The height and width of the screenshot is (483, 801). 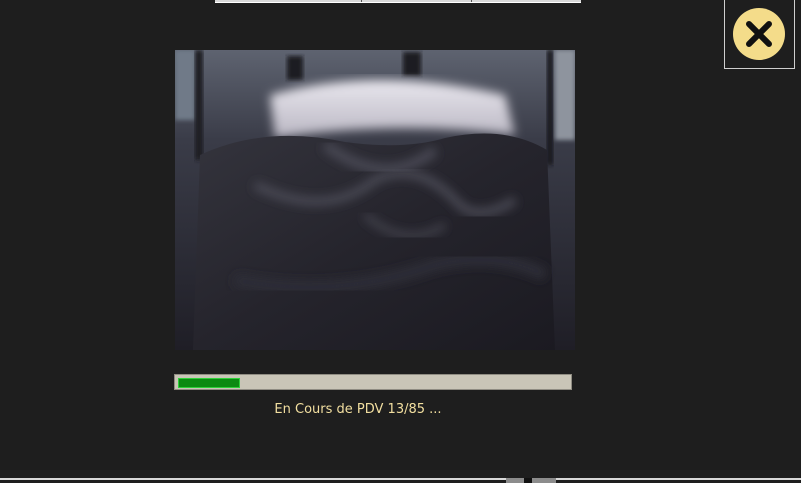 What do you see at coordinates (528, 480) in the screenshot?
I see `scroll-handle-notch` at bounding box center [528, 480].